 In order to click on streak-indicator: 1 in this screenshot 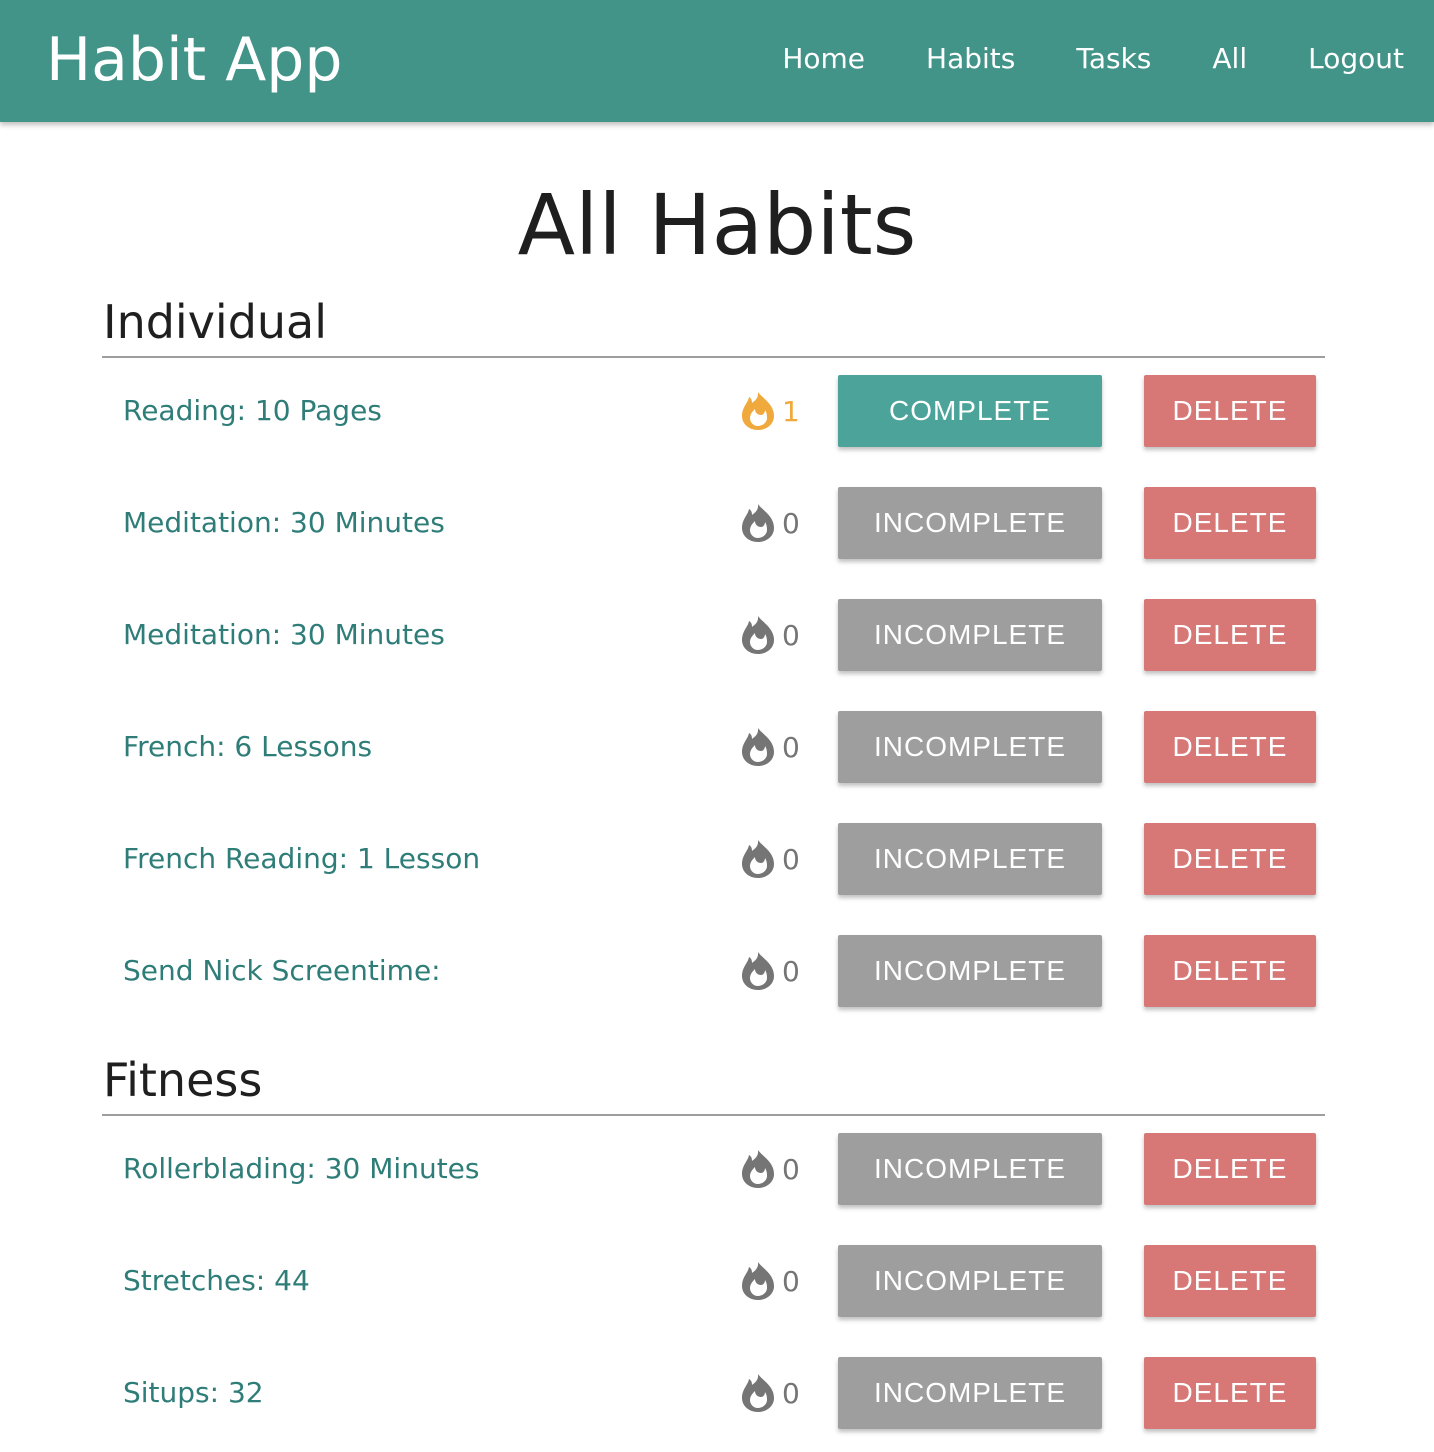, I will do `click(770, 411)`.